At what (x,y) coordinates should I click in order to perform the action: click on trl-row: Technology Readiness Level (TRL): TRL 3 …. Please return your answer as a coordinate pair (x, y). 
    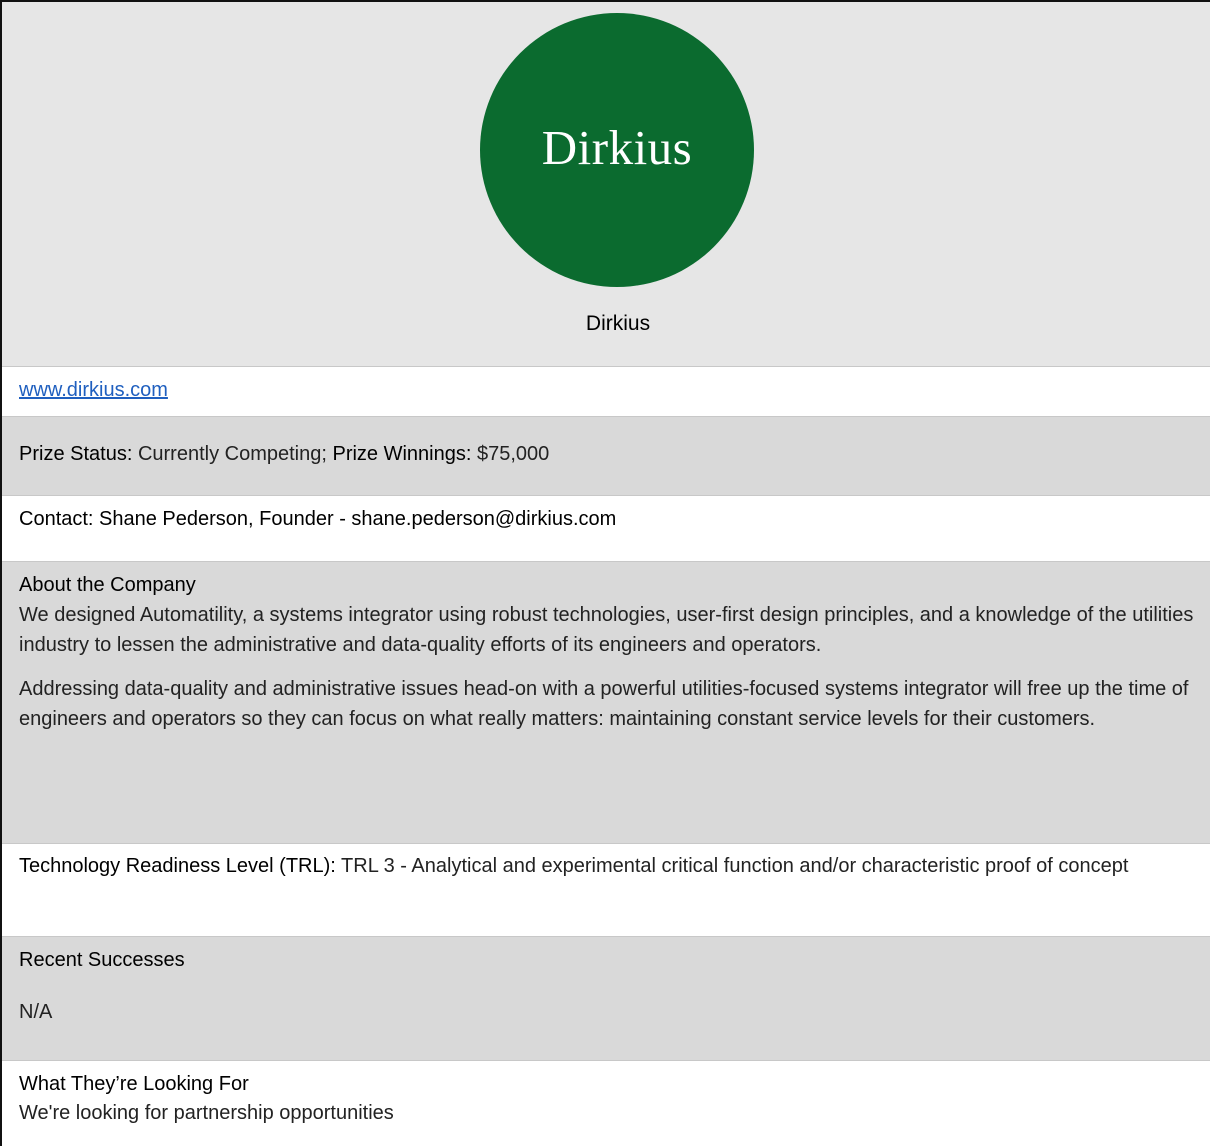
    Looking at the image, I should click on (606, 889).